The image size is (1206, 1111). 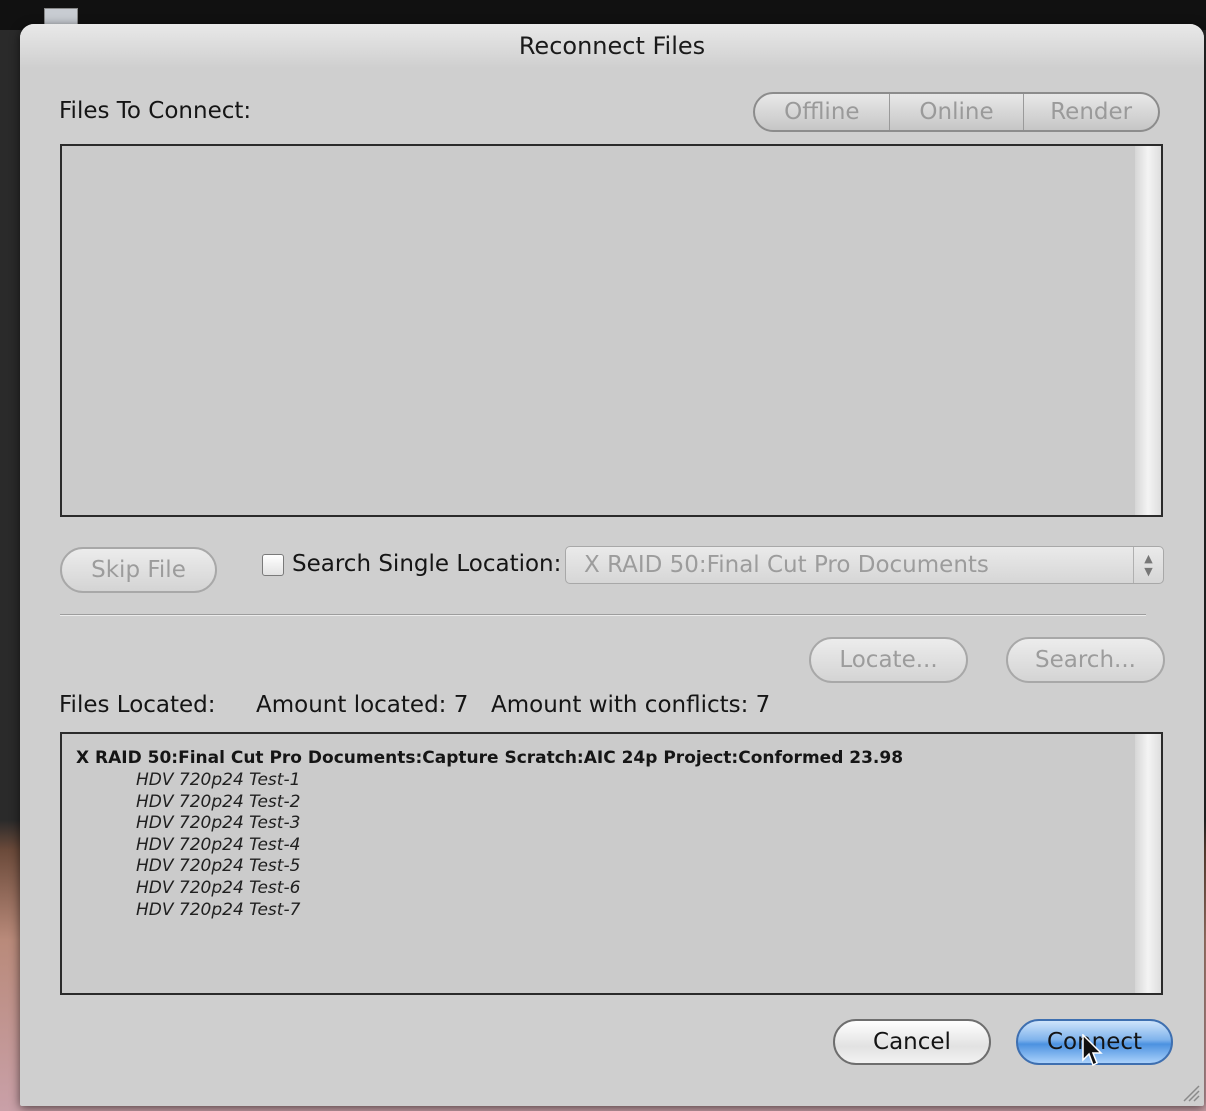 What do you see at coordinates (1148, 863) in the screenshot?
I see `files-located-scrollbar` at bounding box center [1148, 863].